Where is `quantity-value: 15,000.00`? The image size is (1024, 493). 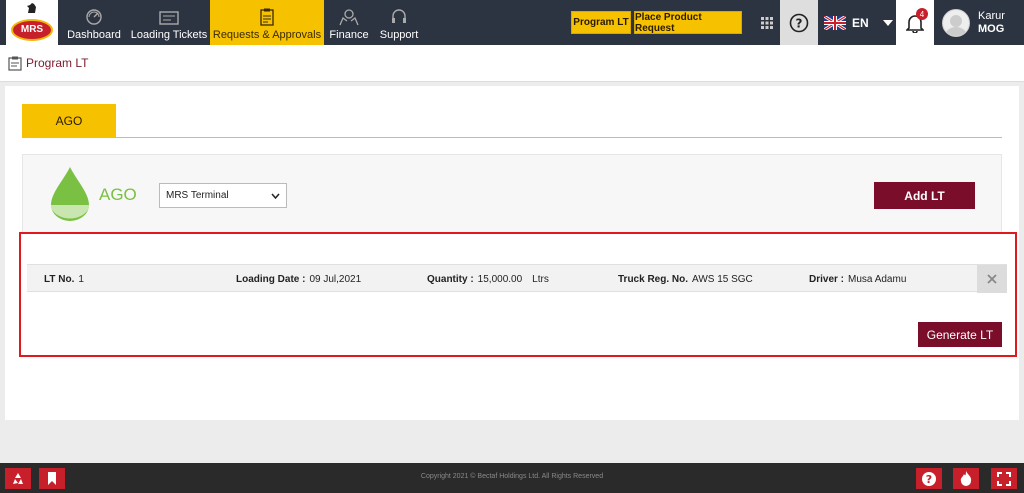
quantity-value: 15,000.00 is located at coordinates (500, 279).